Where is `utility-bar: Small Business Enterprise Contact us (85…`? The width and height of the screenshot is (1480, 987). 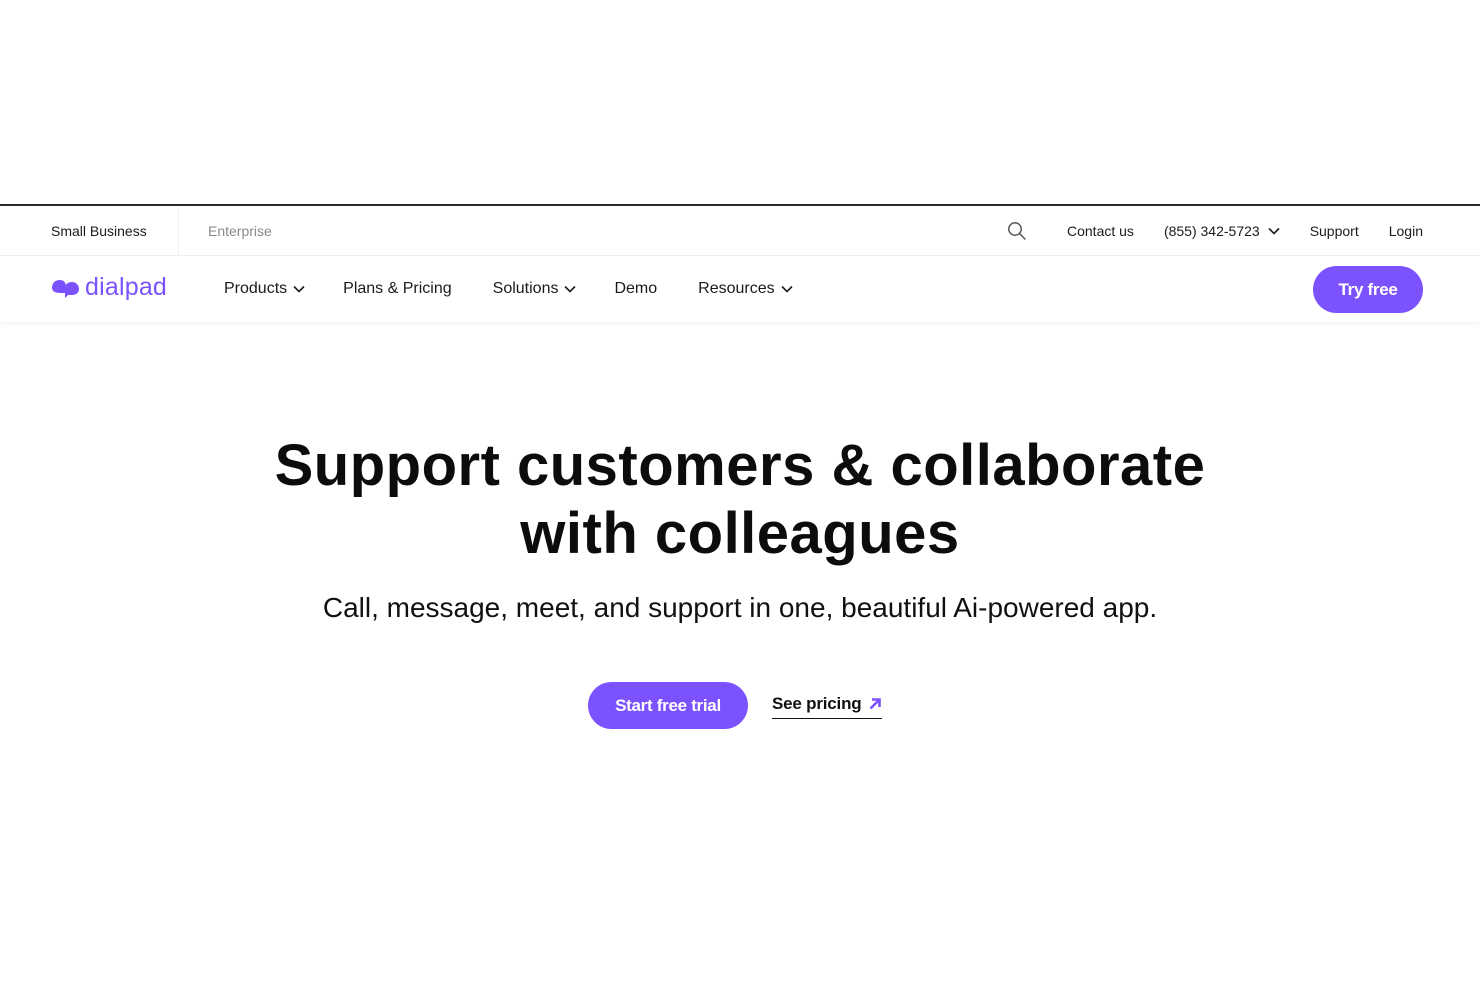
utility-bar: Small Business Enterprise Contact us (85… is located at coordinates (740, 231).